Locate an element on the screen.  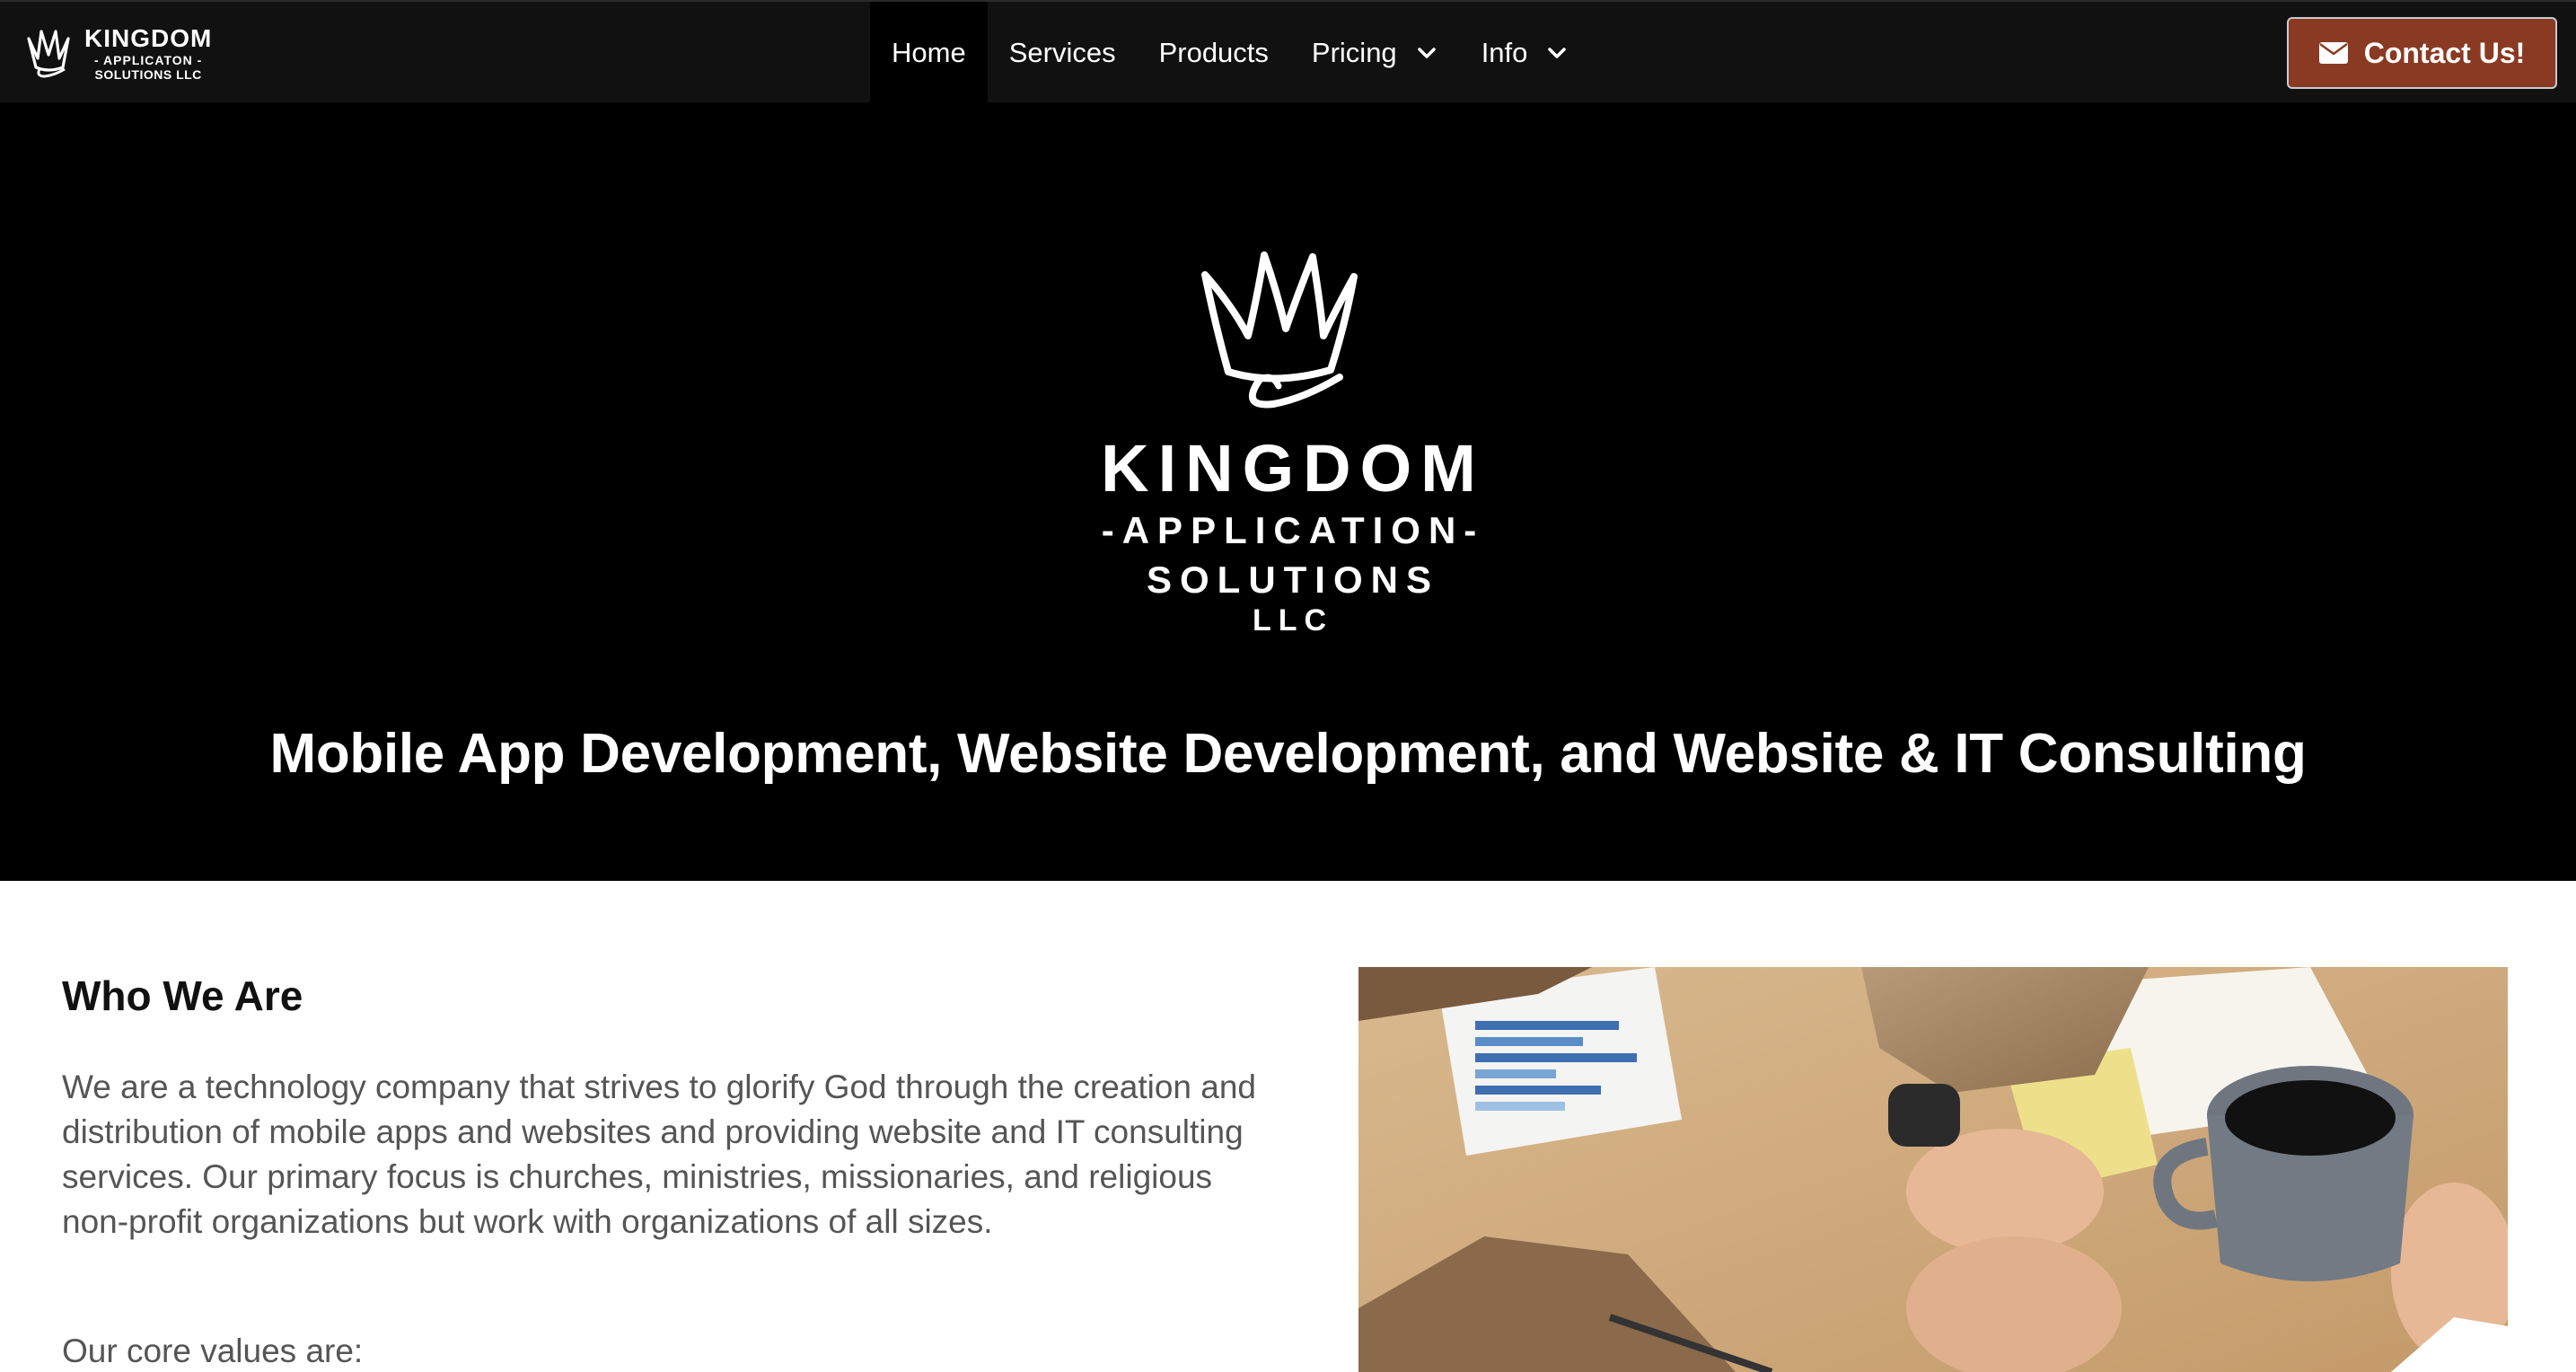
brand-line-3: SOLUTIONS LLC is located at coordinates (148, 74).